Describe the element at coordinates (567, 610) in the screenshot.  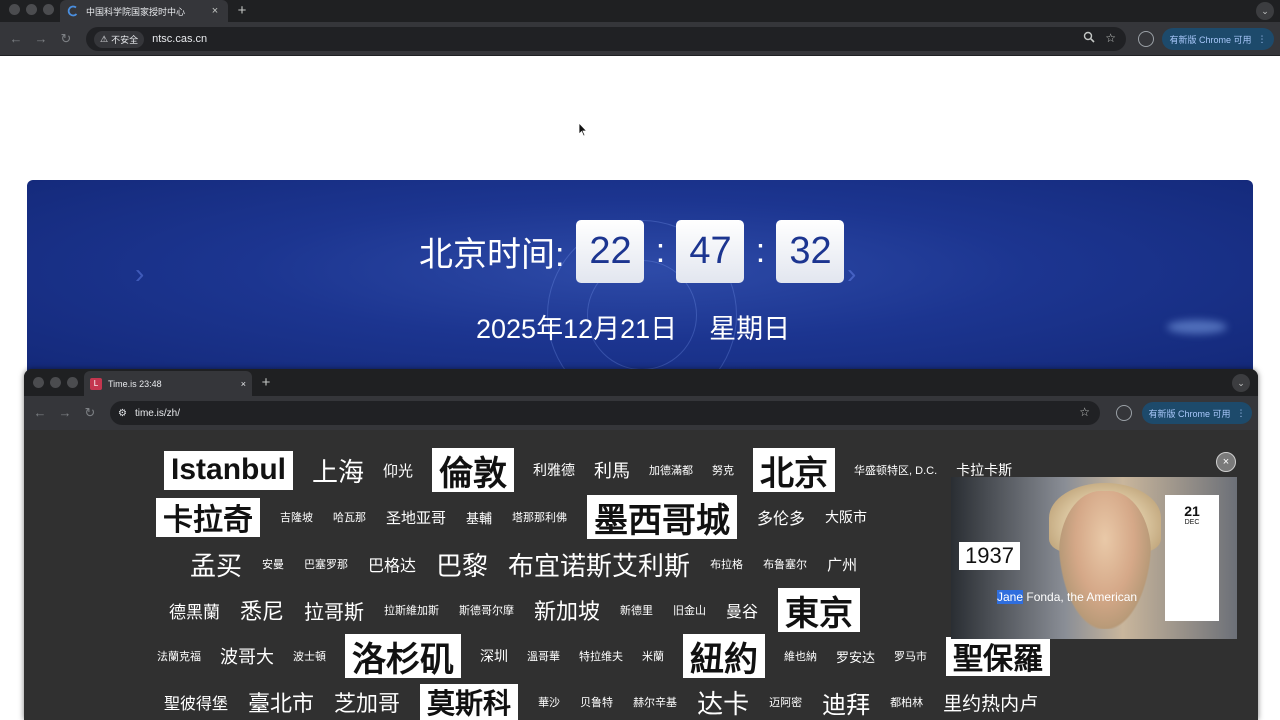
I see `city-link: 新加坡` at that location.